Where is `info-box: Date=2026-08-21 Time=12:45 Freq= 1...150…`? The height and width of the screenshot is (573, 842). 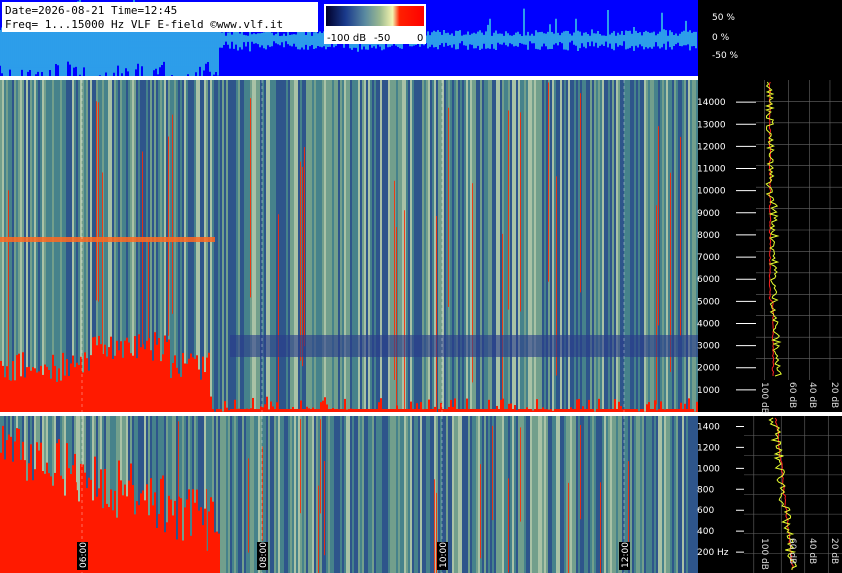 info-box: Date=2026-08-21 Time=12:45 Freq= 1...150… is located at coordinates (160, 17).